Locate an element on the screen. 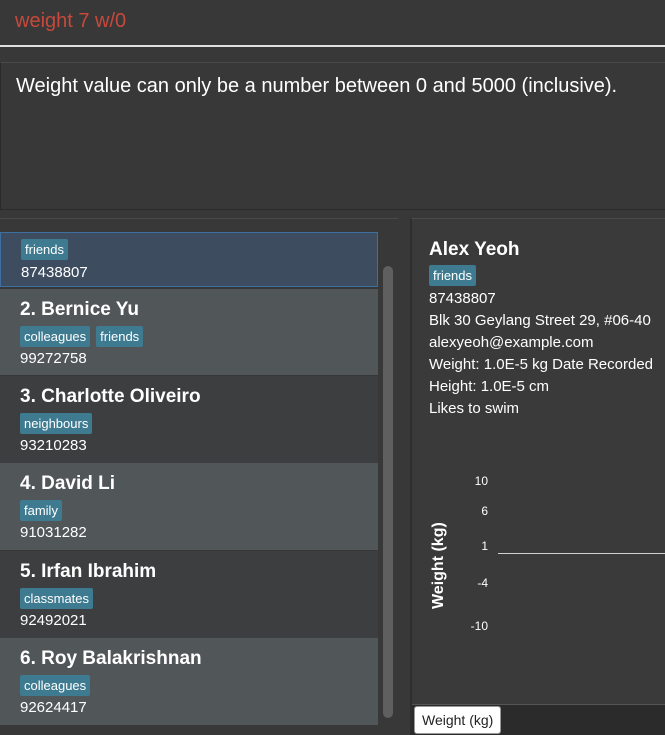 This screenshot has height=735, width=665. person-tags: friends is located at coordinates (45, 249).